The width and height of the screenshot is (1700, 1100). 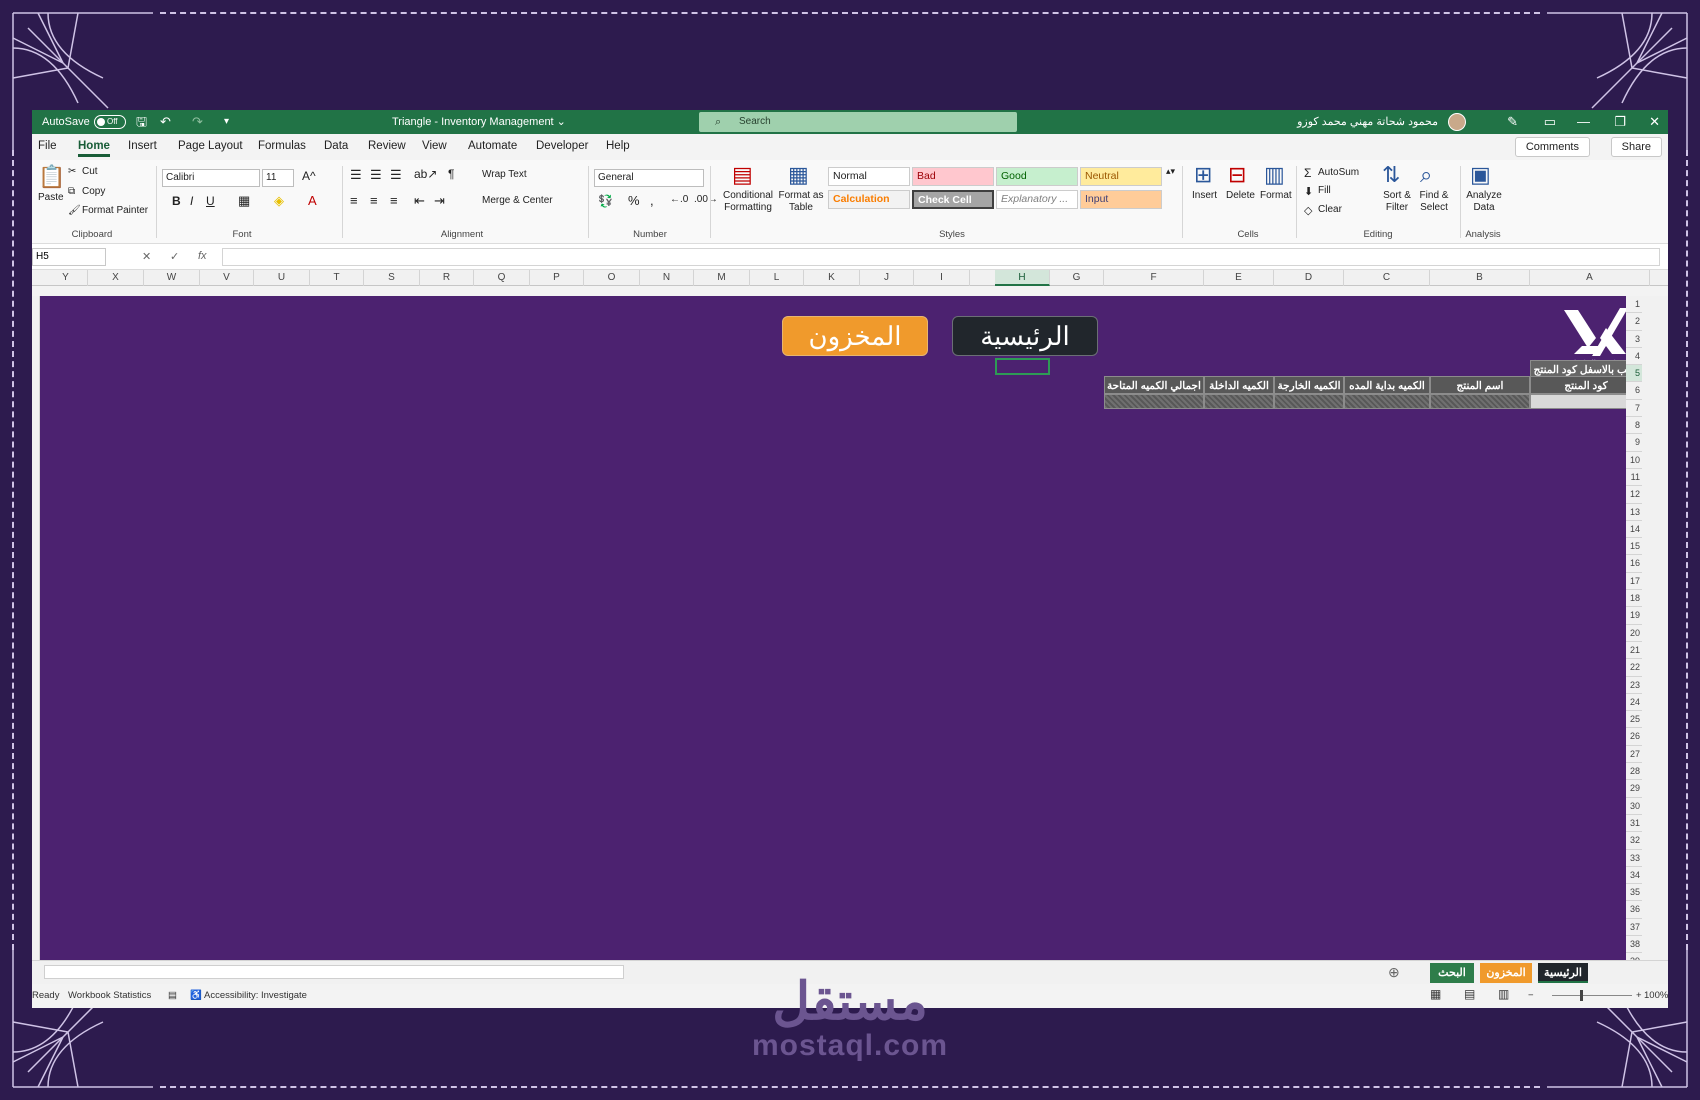 I want to click on header-outgoing-quantity: الكميه الخارجة, so click(x=1309, y=385).